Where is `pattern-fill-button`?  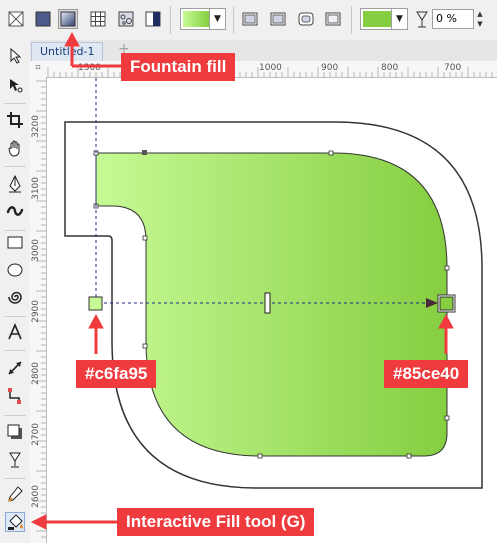
pattern-fill-button is located at coordinates (98, 19).